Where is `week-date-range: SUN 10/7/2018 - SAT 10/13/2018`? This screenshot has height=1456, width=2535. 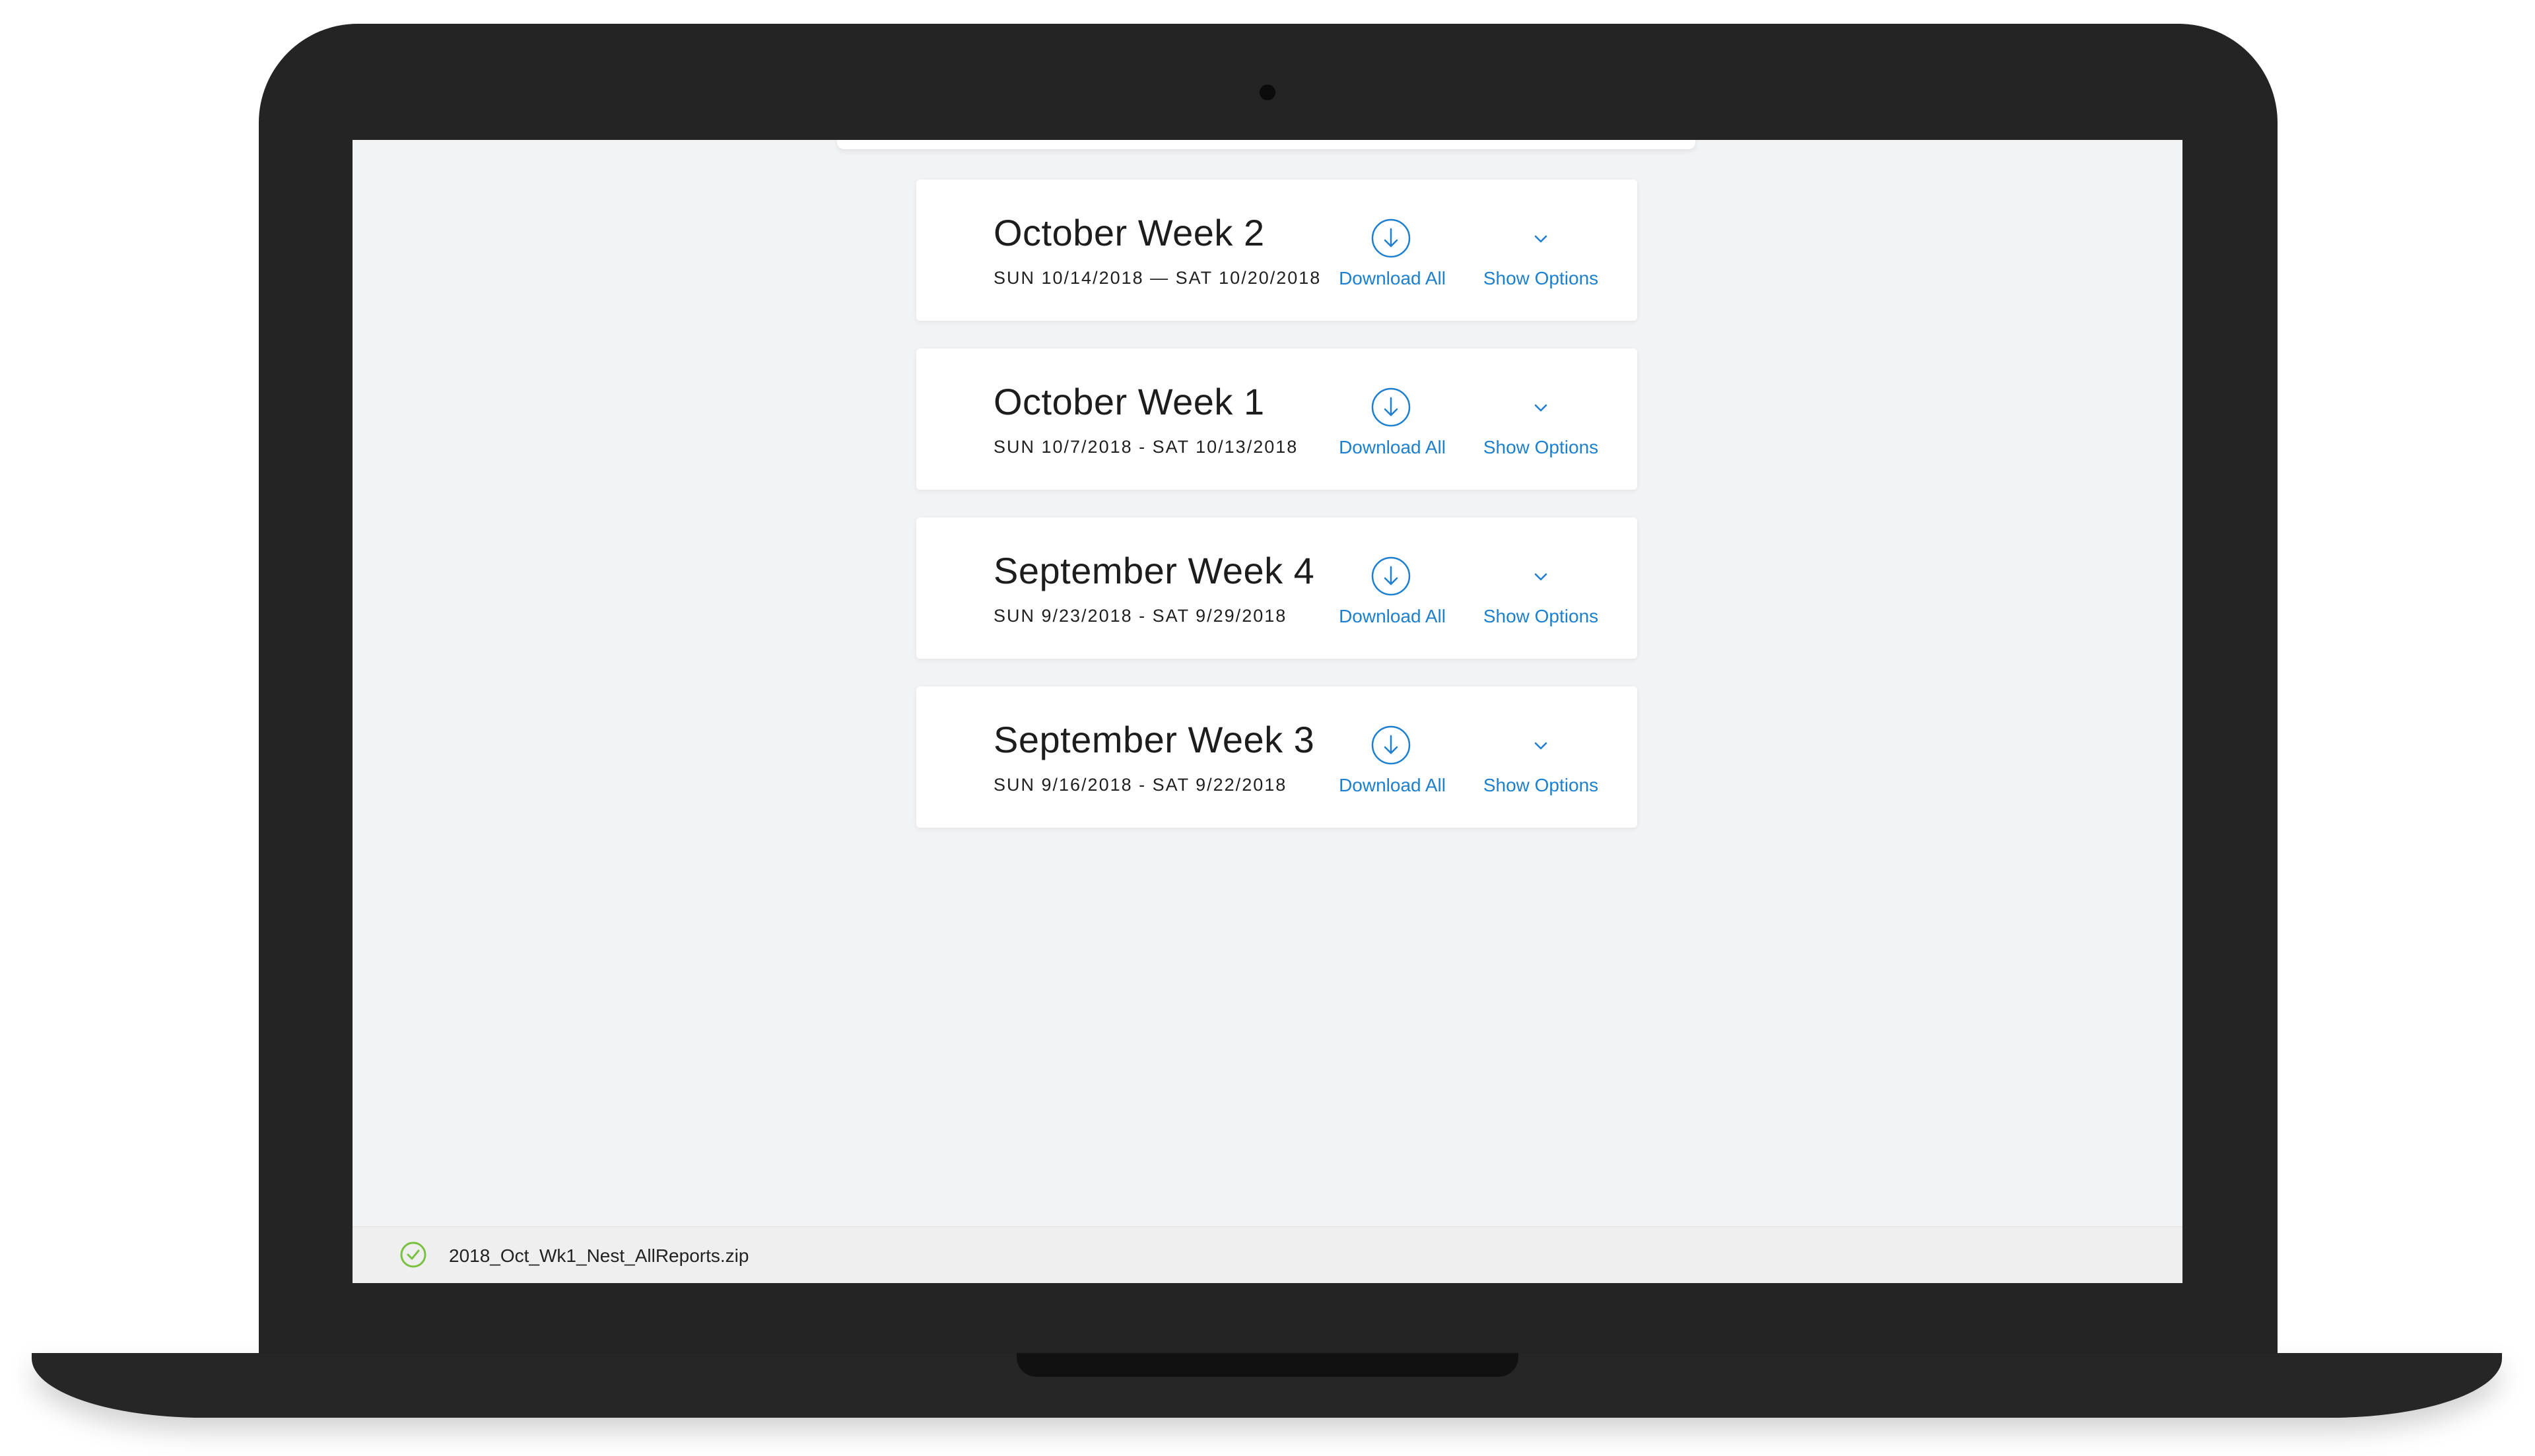 week-date-range: SUN 10/7/2018 - SAT 10/13/2018 is located at coordinates (1146, 447).